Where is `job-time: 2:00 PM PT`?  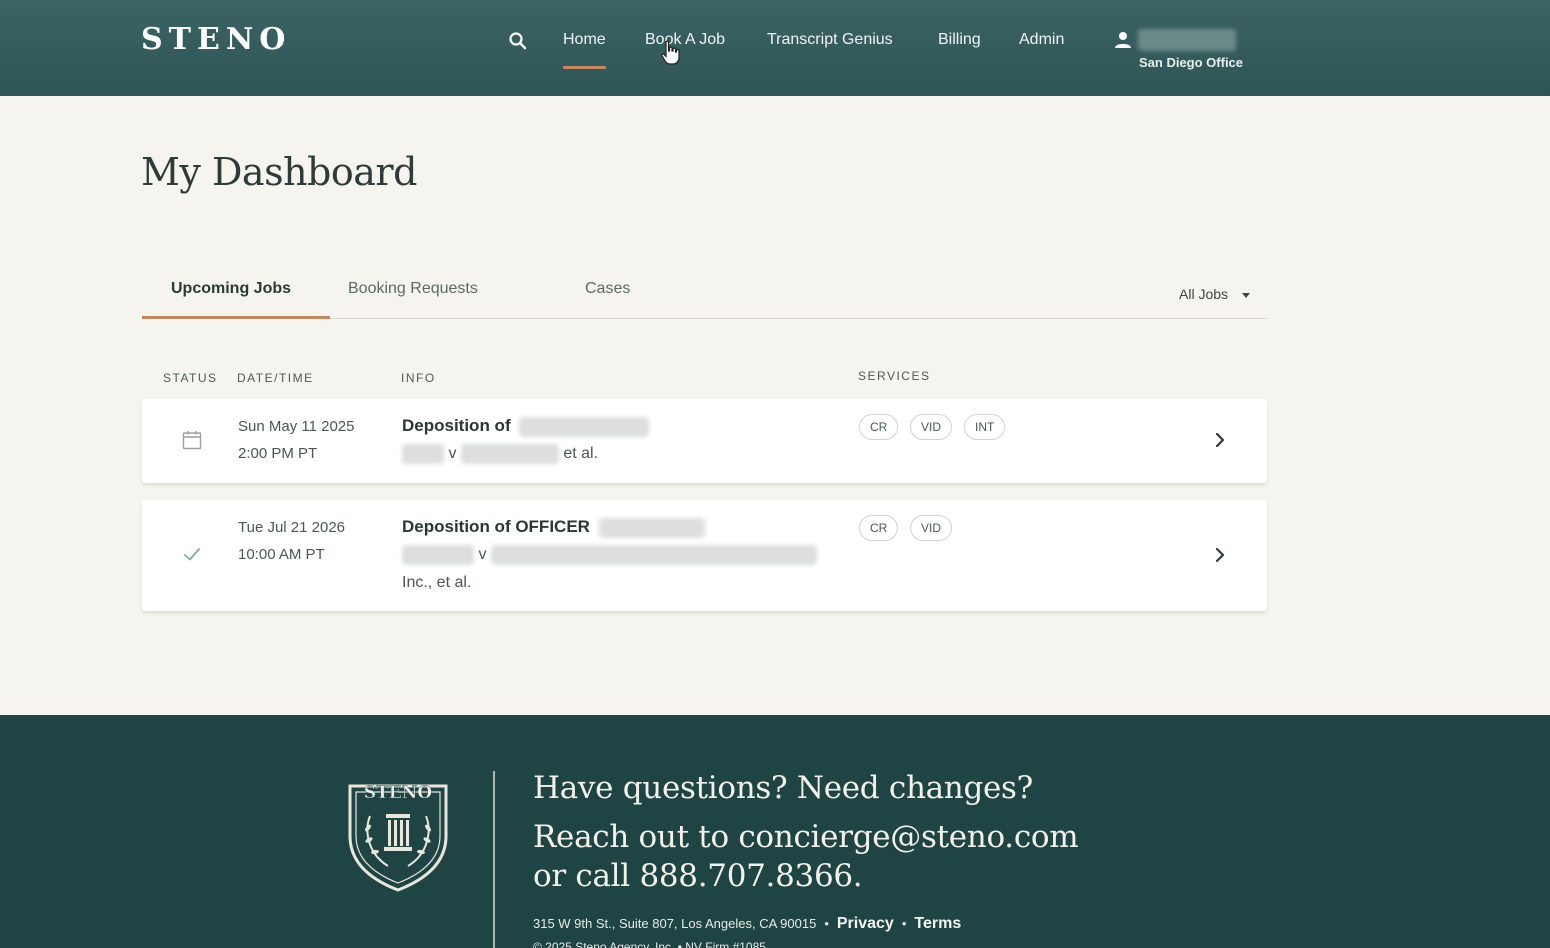
job-time: 2:00 PM PT is located at coordinates (278, 453).